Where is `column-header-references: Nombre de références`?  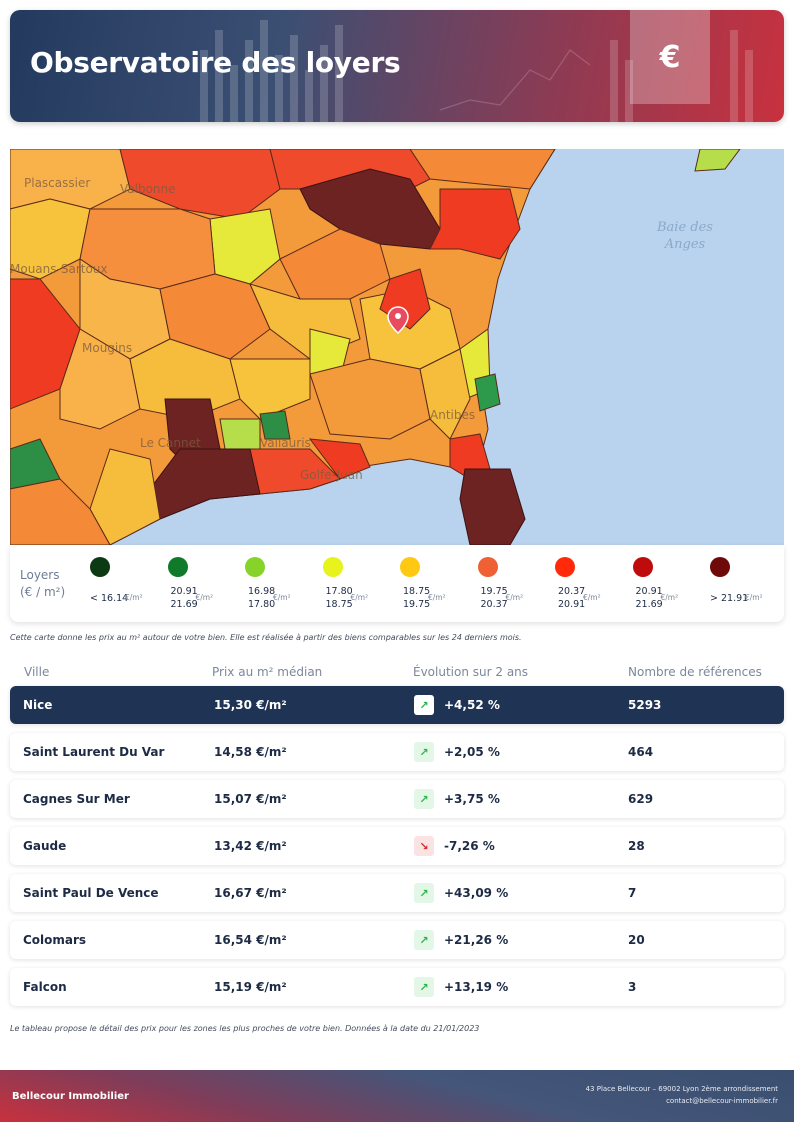 column-header-references: Nombre de références is located at coordinates (695, 672).